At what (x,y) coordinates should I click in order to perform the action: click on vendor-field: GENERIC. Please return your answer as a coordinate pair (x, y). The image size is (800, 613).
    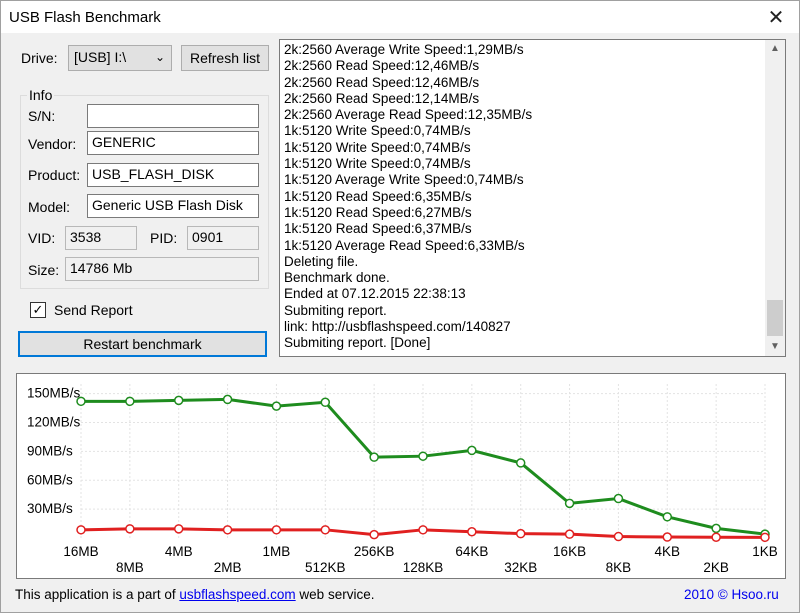
    Looking at the image, I should click on (173, 143).